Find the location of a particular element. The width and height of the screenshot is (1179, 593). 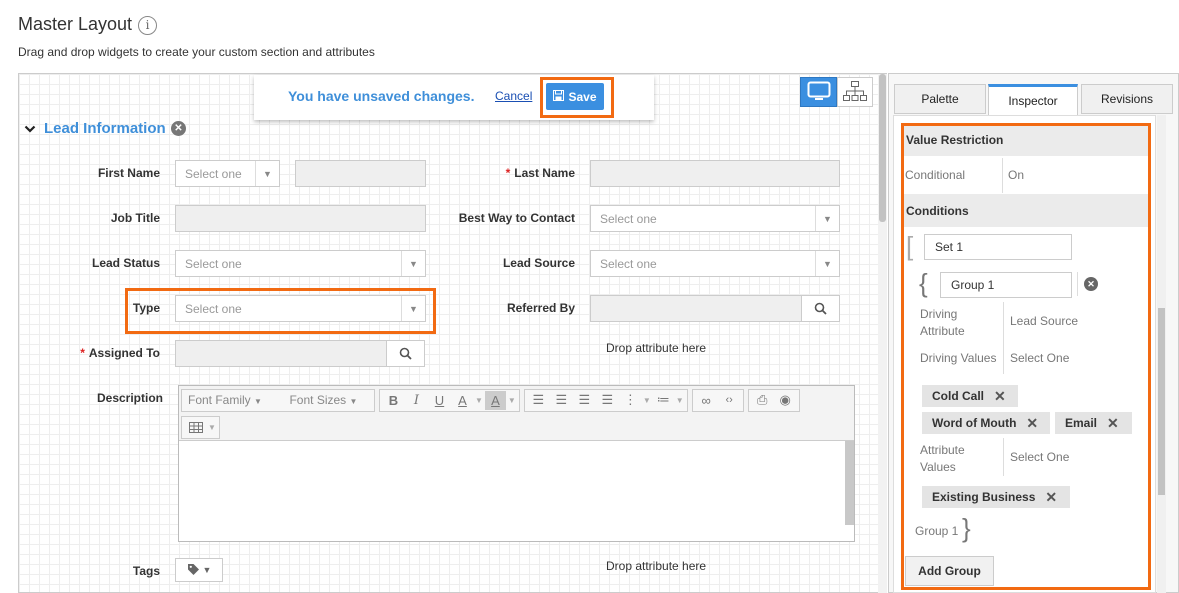

editor-scrollbar is located at coordinates (849, 483).